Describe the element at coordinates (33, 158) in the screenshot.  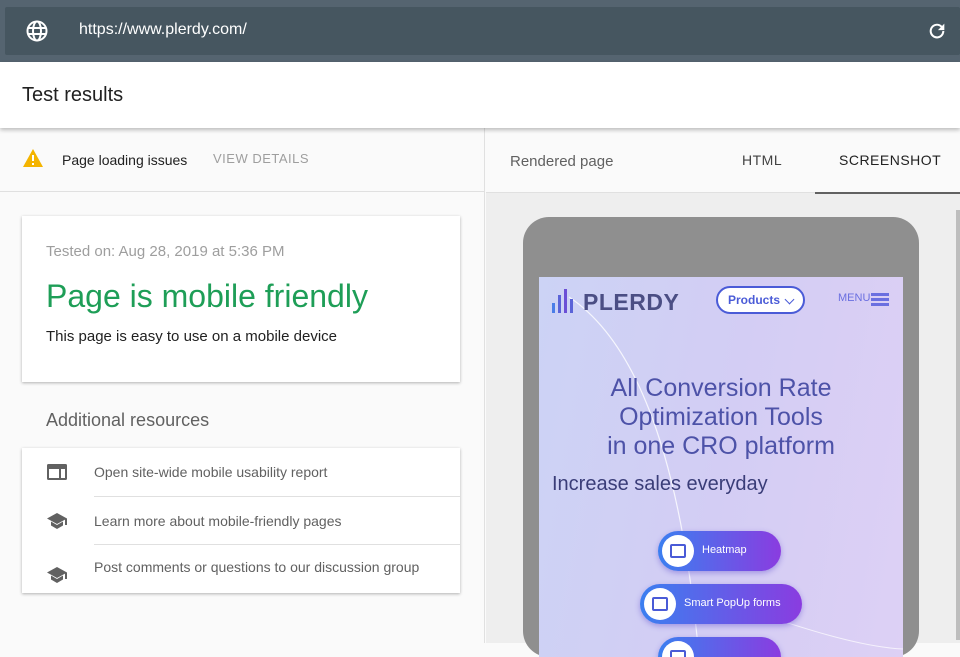
I see `warning-icon` at that location.